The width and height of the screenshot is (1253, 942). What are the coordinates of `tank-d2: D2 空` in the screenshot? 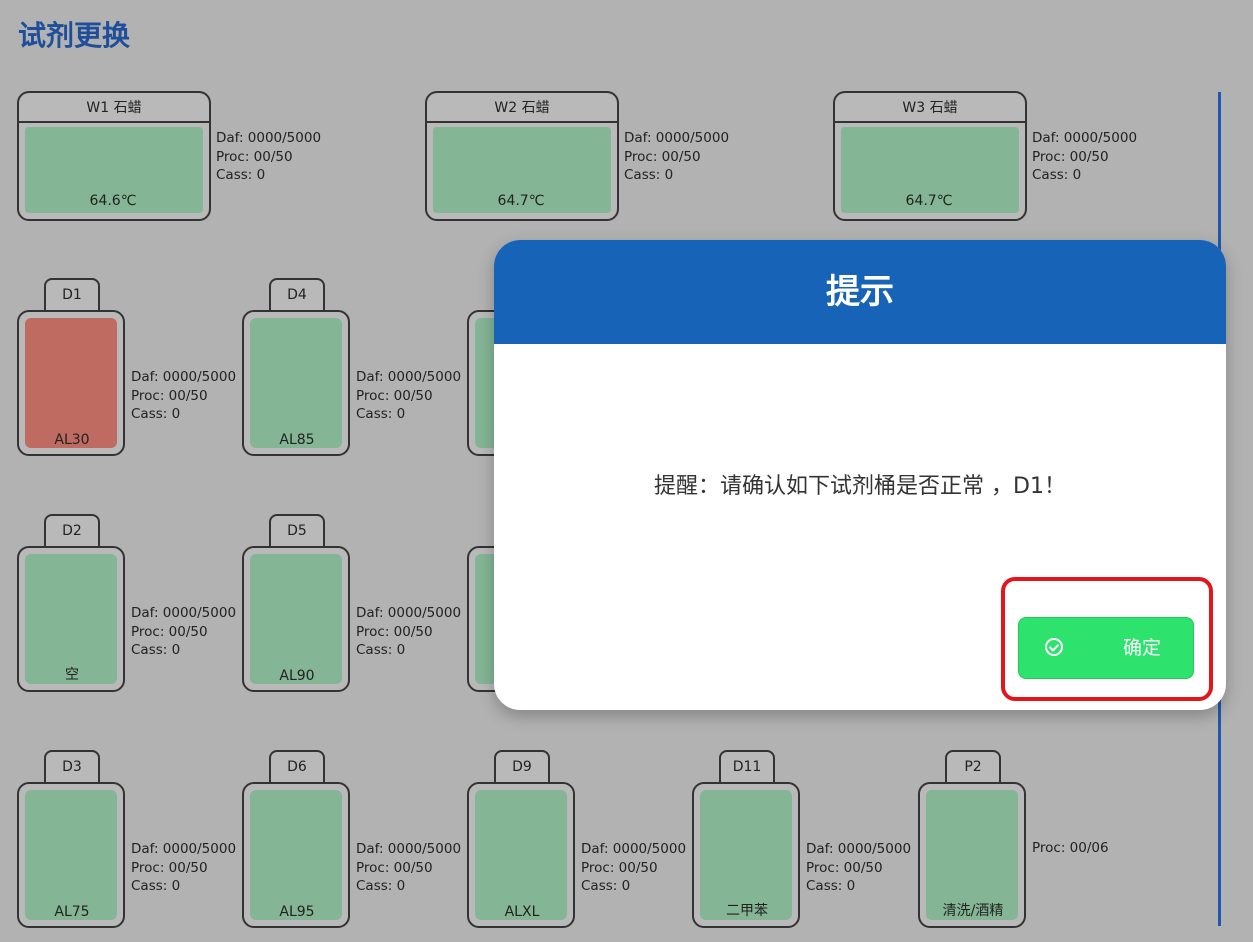 It's located at (72, 604).